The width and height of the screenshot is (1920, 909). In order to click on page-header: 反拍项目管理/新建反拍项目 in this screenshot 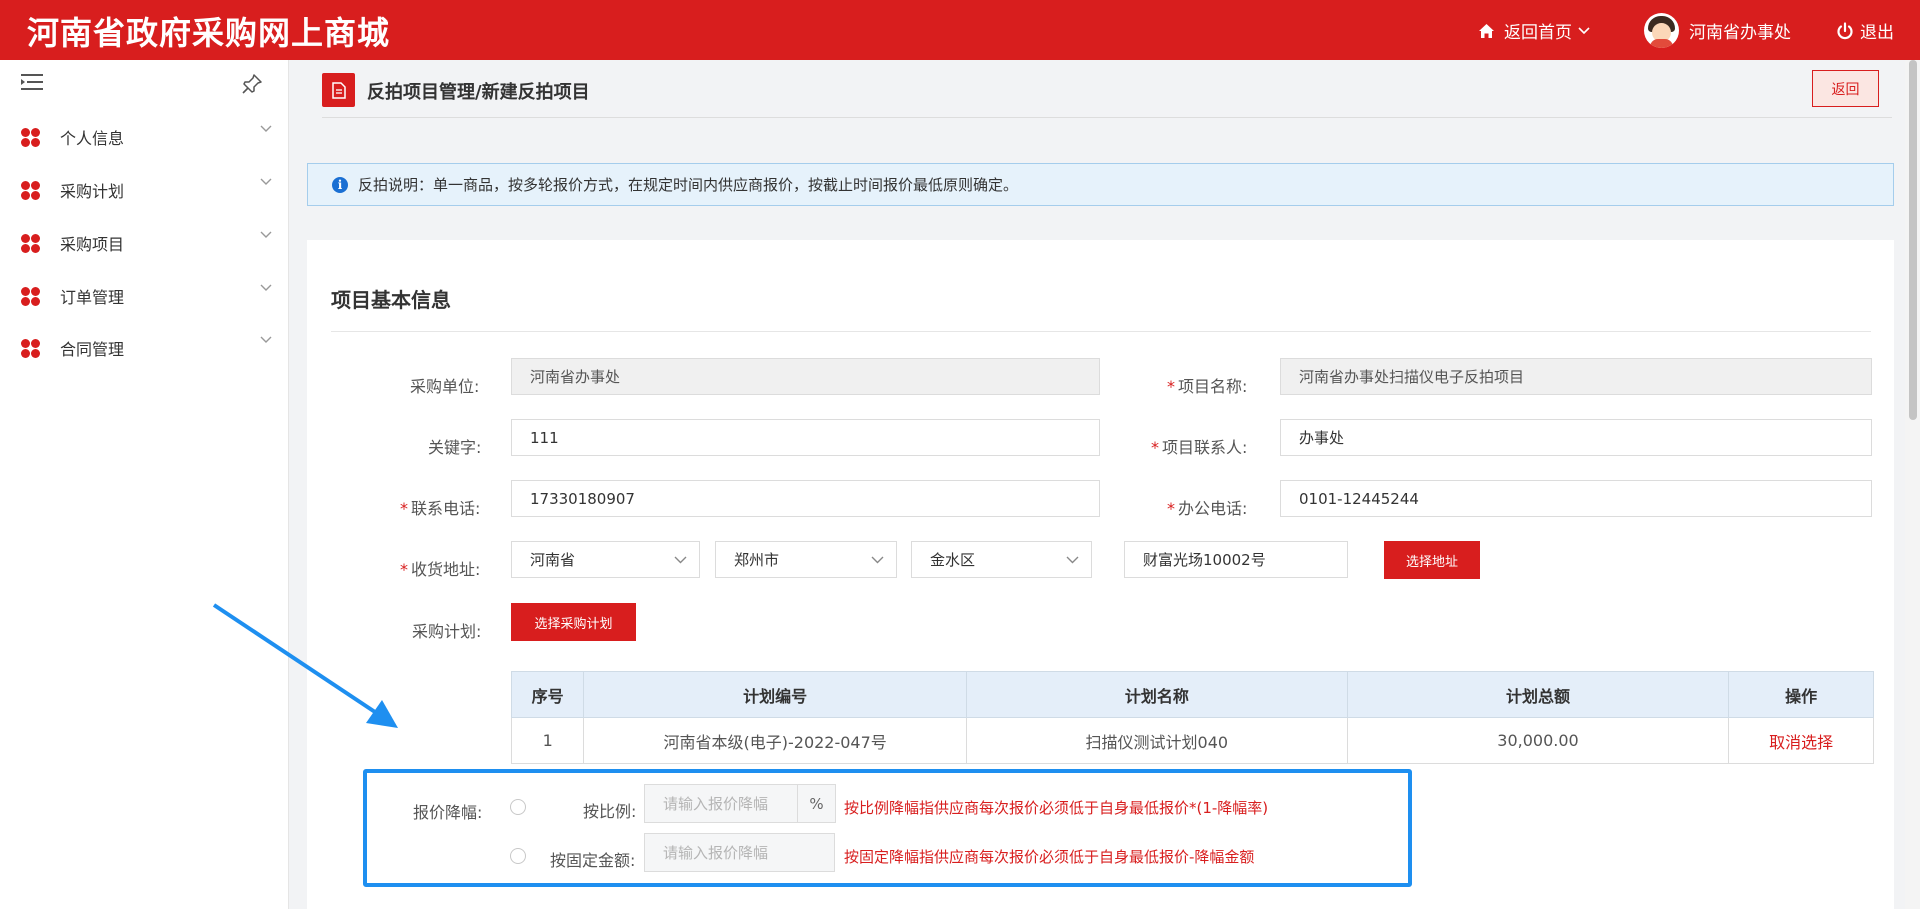, I will do `click(1107, 95)`.